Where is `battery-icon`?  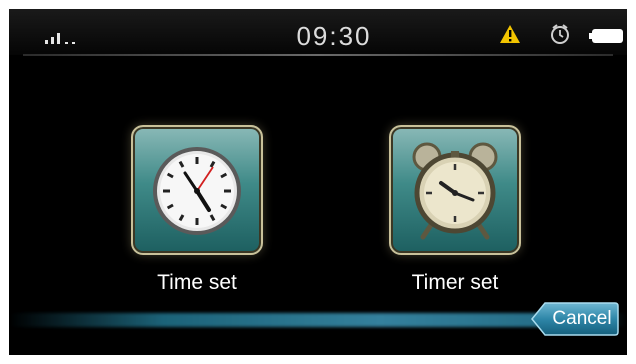 battery-icon is located at coordinates (606, 36).